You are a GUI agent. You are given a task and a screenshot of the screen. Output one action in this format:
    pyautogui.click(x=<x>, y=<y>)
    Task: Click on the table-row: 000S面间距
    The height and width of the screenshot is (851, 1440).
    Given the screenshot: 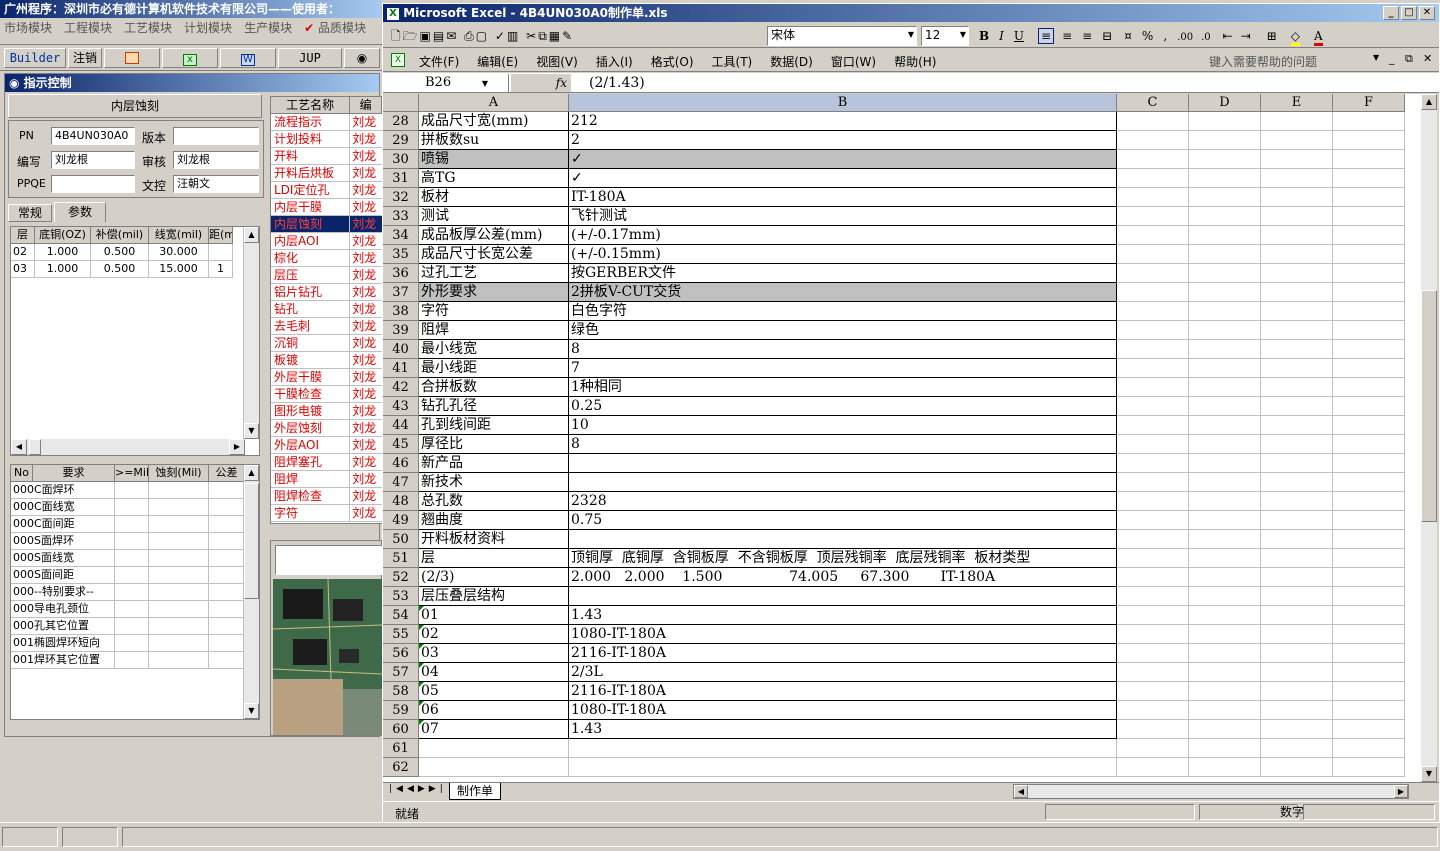 What is the action you would take?
    pyautogui.click(x=135, y=575)
    